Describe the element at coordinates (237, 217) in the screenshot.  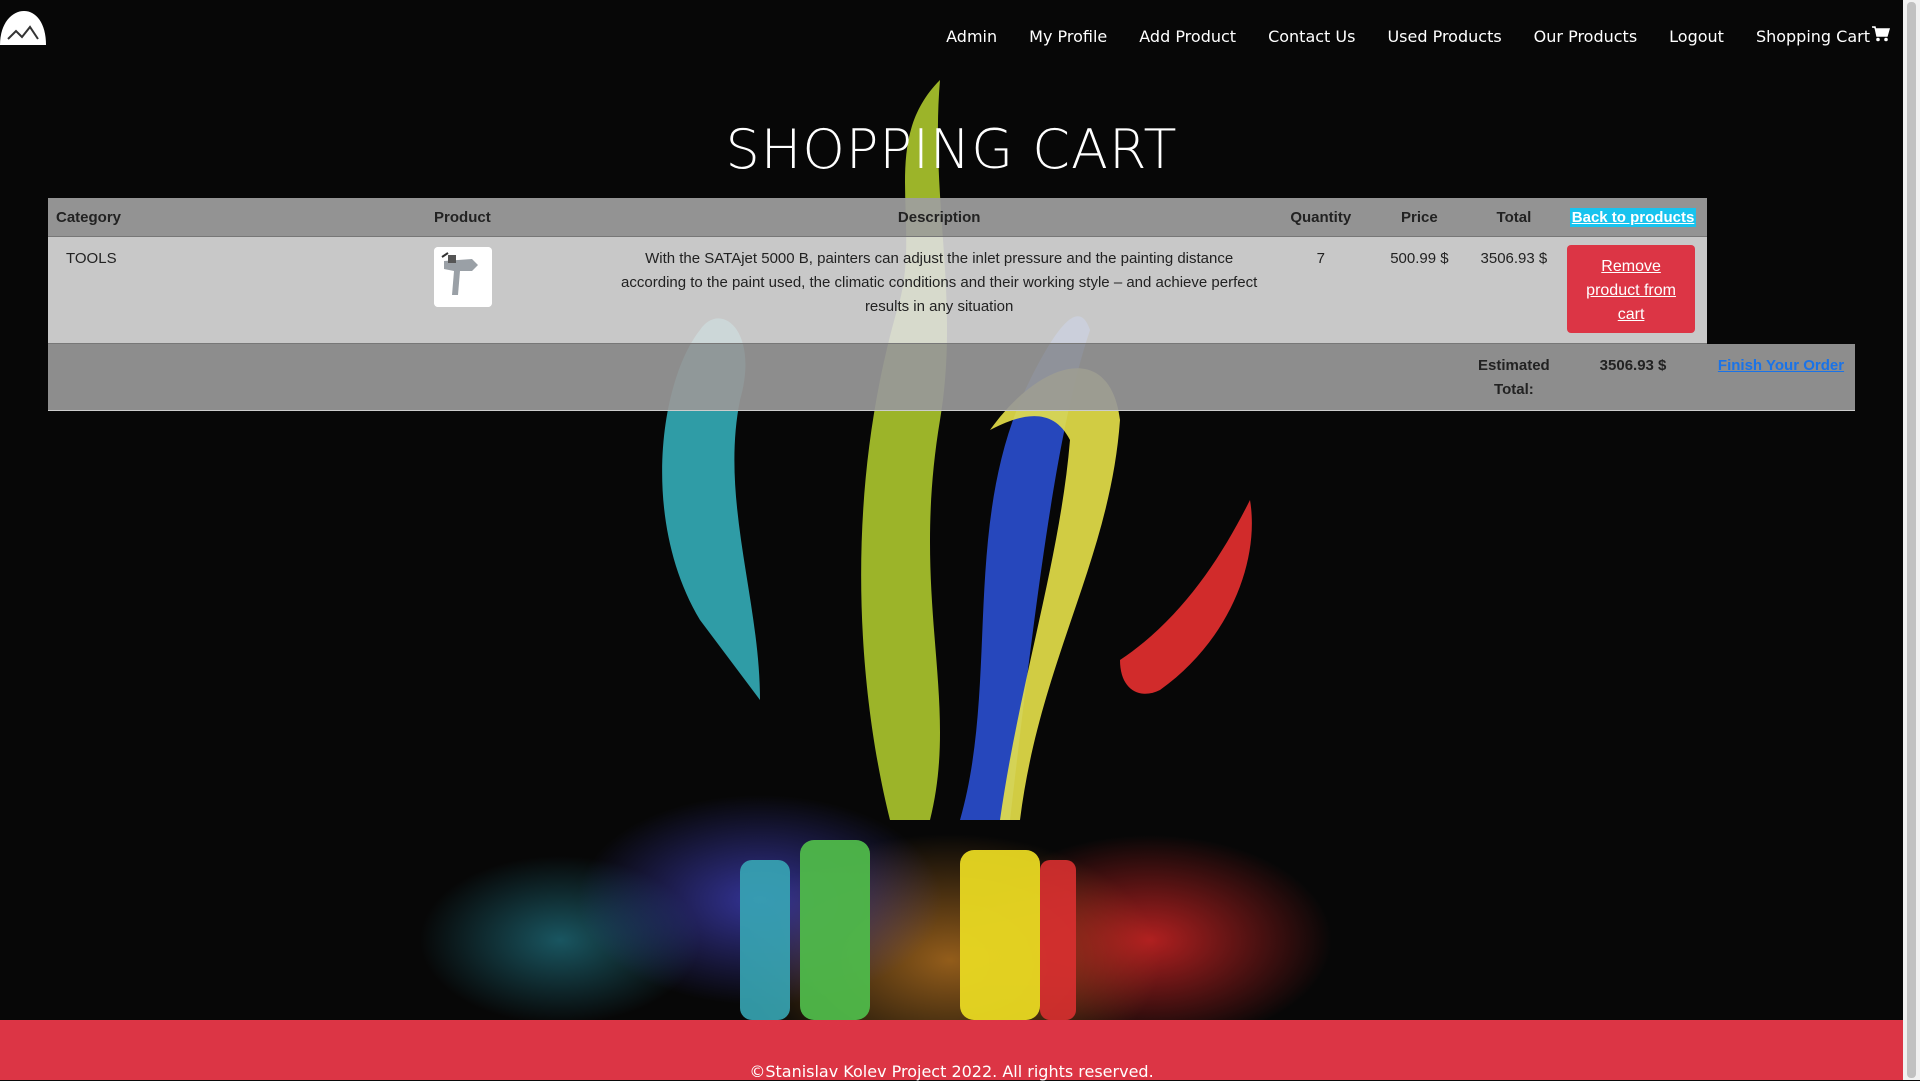
I see `header-category: Category` at that location.